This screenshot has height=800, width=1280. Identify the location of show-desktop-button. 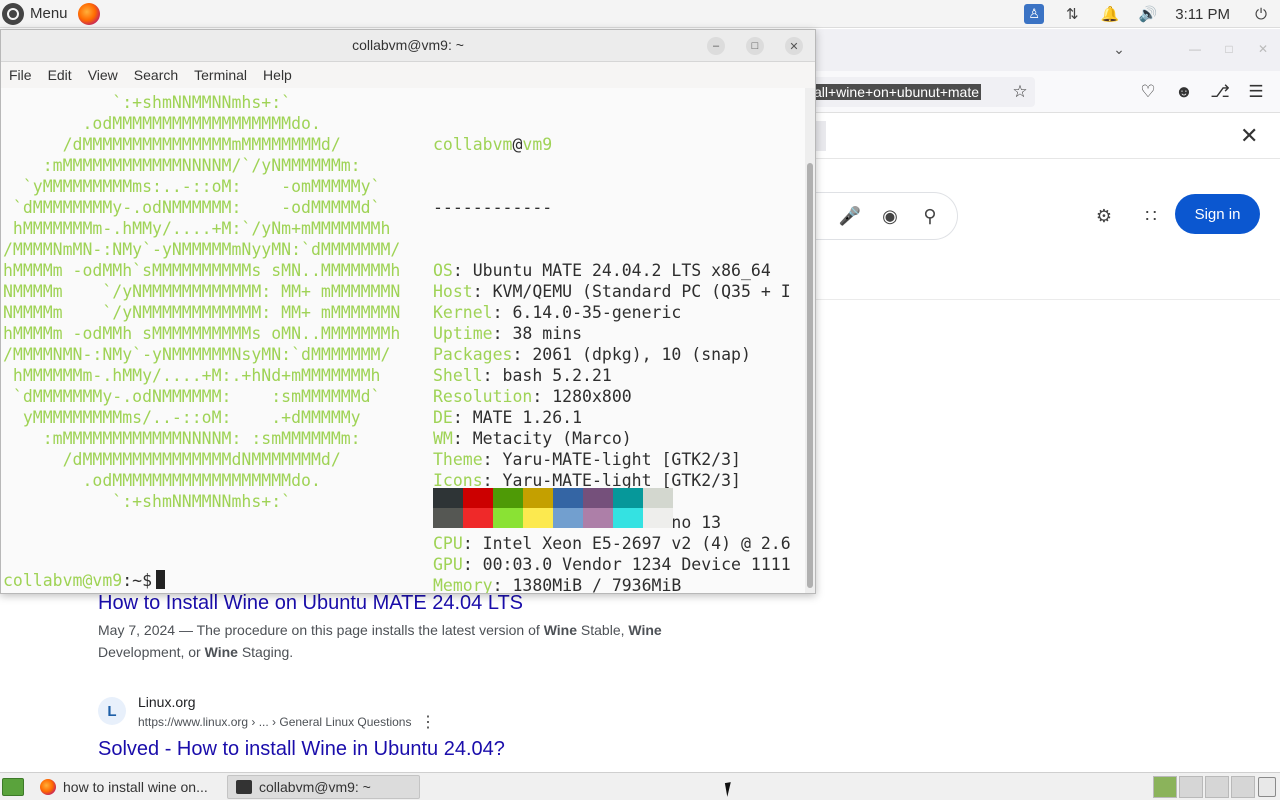
(13, 787).